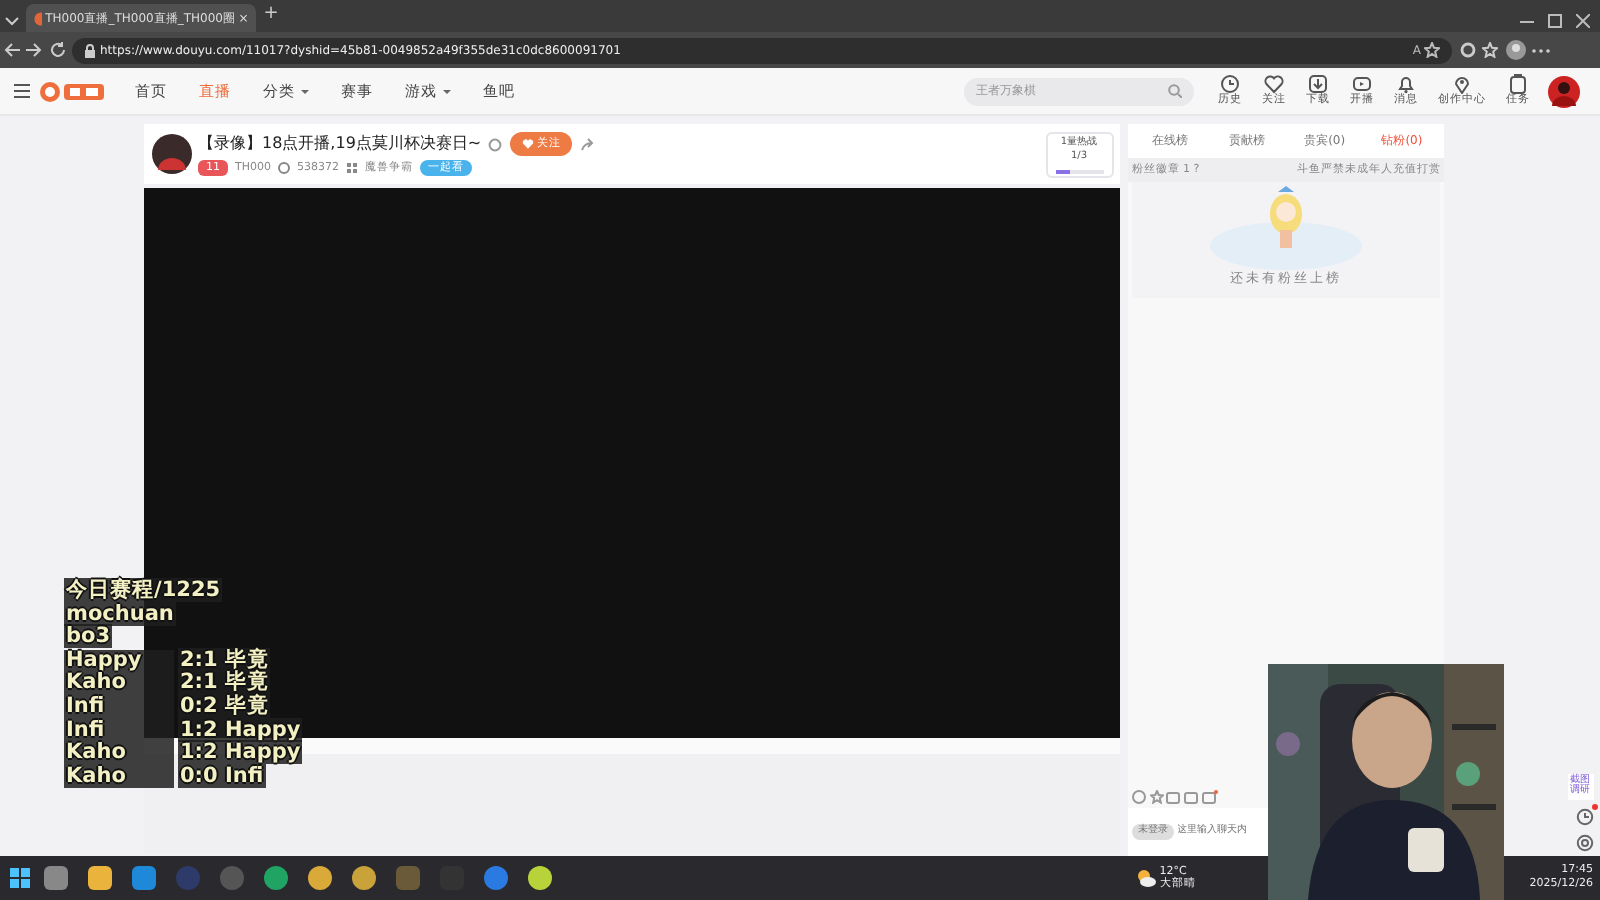  Describe the element at coordinates (144, 878) in the screenshot. I see `browser-icon` at that location.